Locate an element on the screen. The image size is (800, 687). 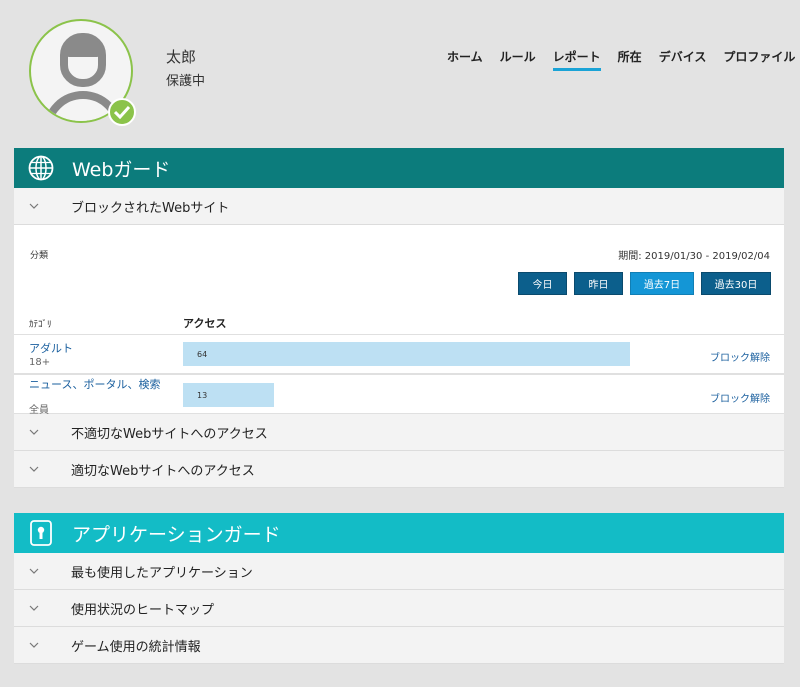
app-guard-title: アプリケーションガード is located at coordinates (176, 534).